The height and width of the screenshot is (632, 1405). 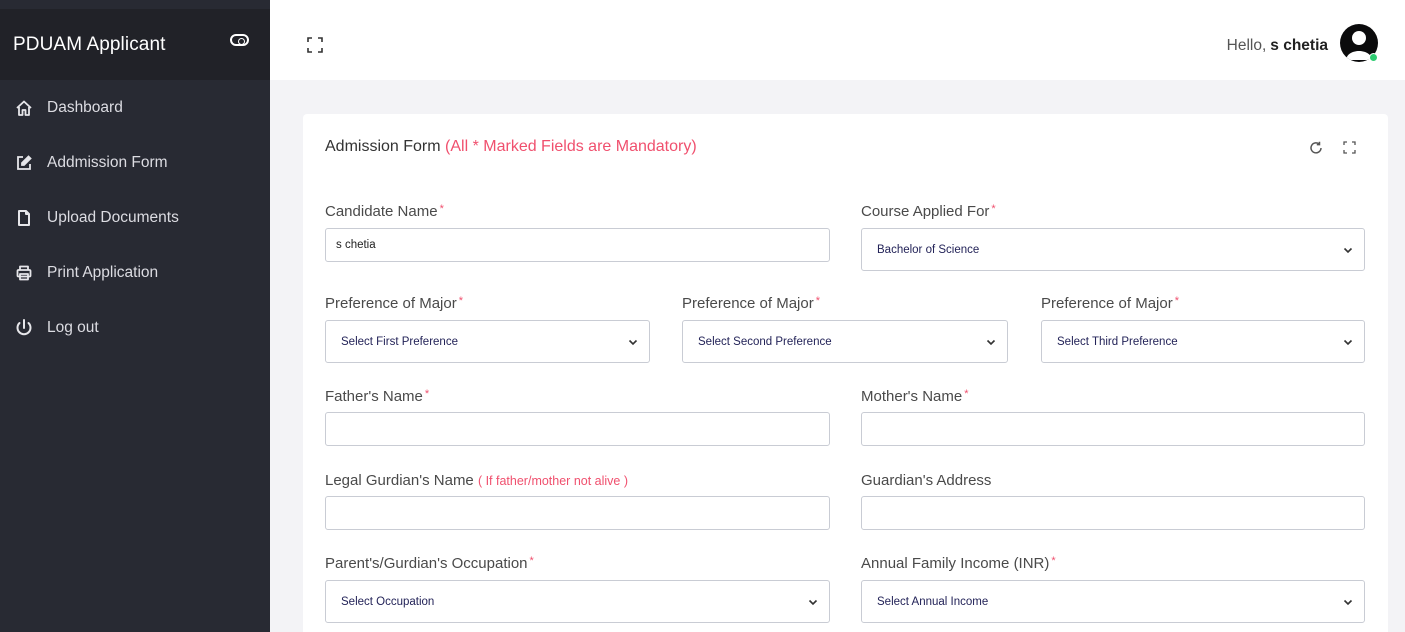 I want to click on major1-select-value: Select First Preference, so click(x=399, y=341).